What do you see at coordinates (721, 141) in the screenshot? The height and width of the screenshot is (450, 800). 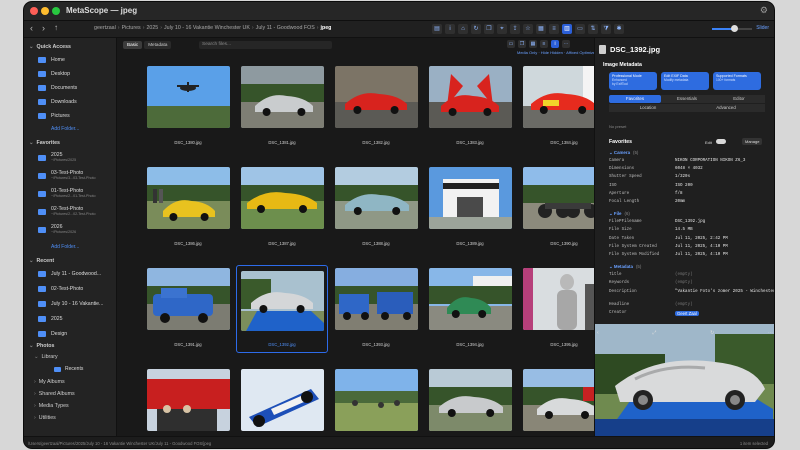 I see `edit-toggle` at bounding box center [721, 141].